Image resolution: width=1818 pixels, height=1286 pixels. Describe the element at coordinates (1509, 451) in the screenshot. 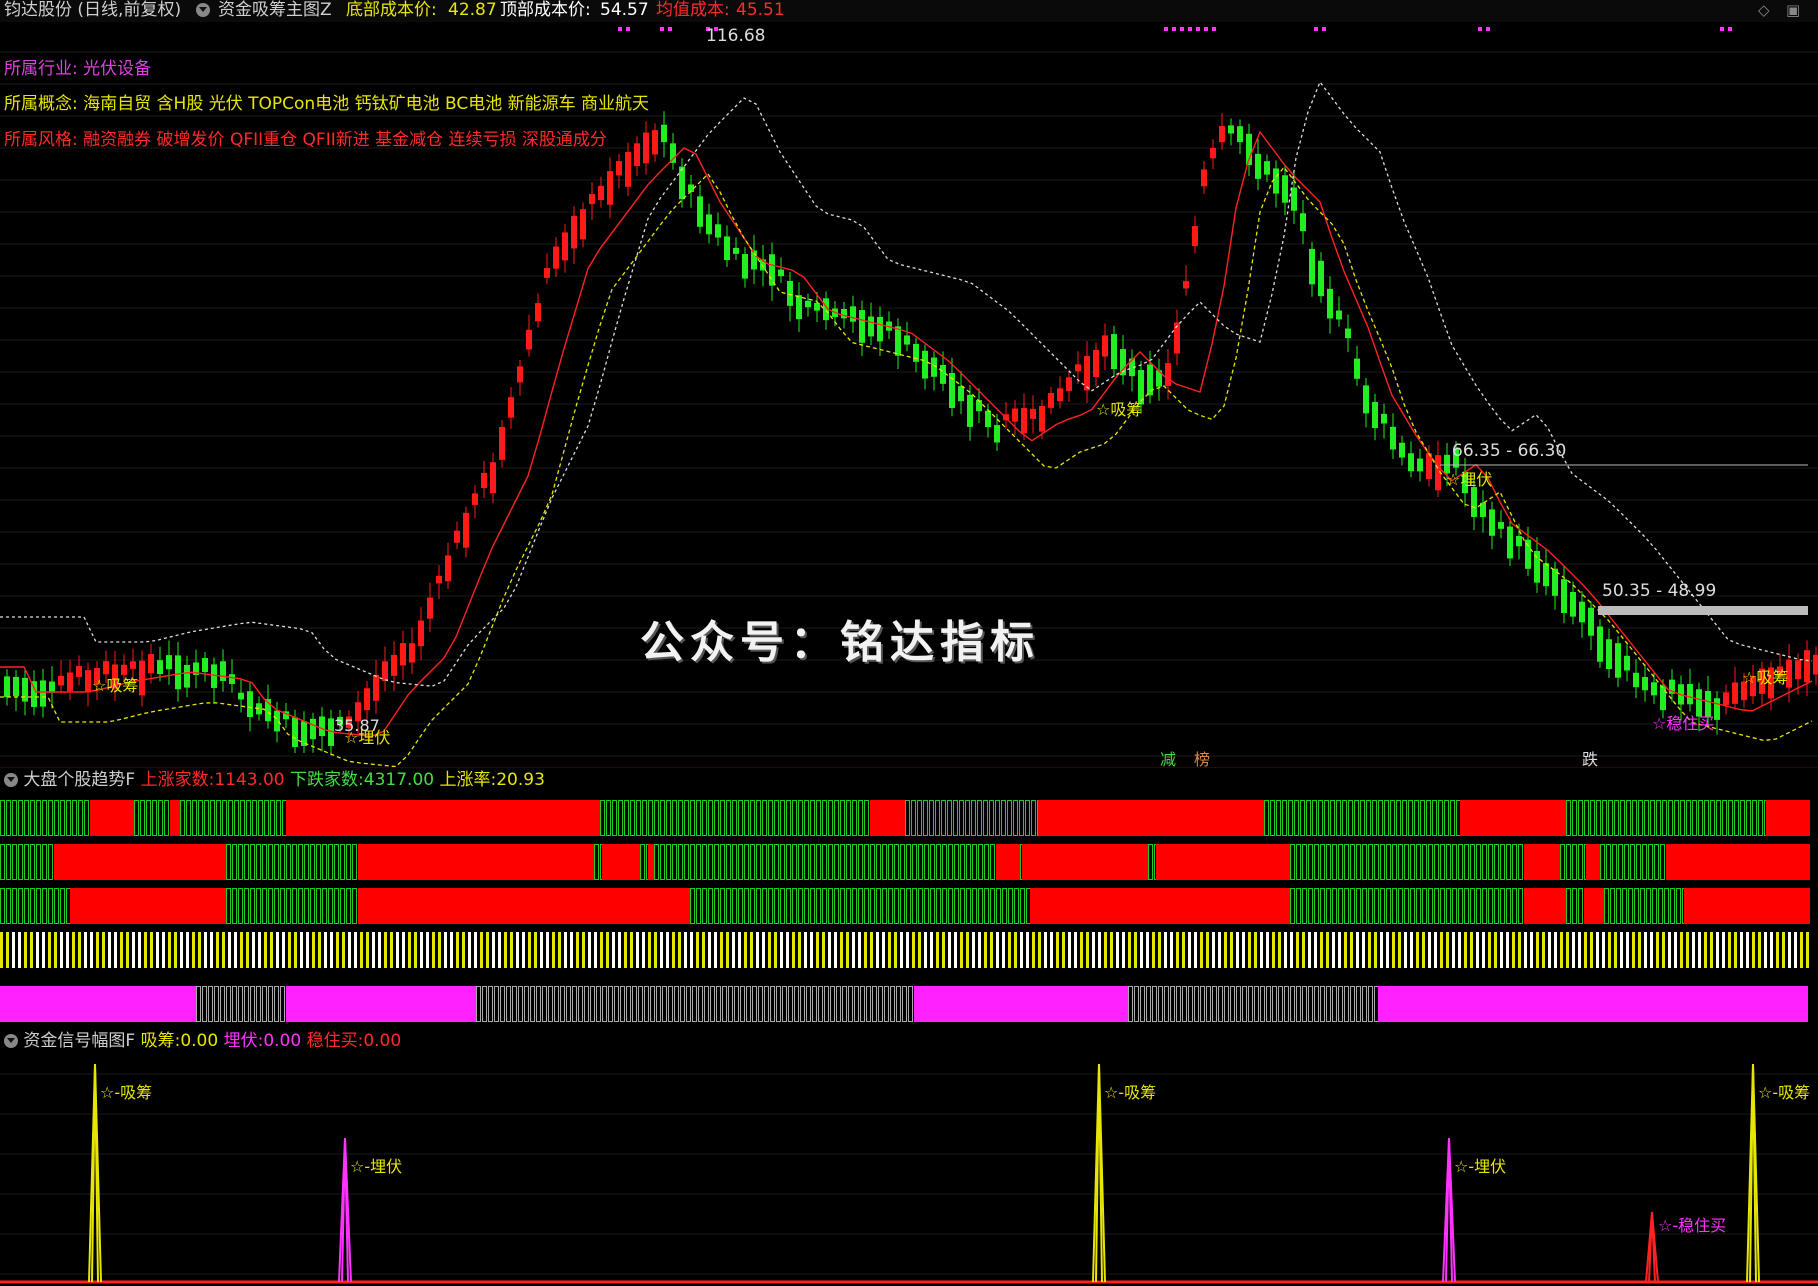

I see `range-label-1: 66.35 - 66.30` at that location.